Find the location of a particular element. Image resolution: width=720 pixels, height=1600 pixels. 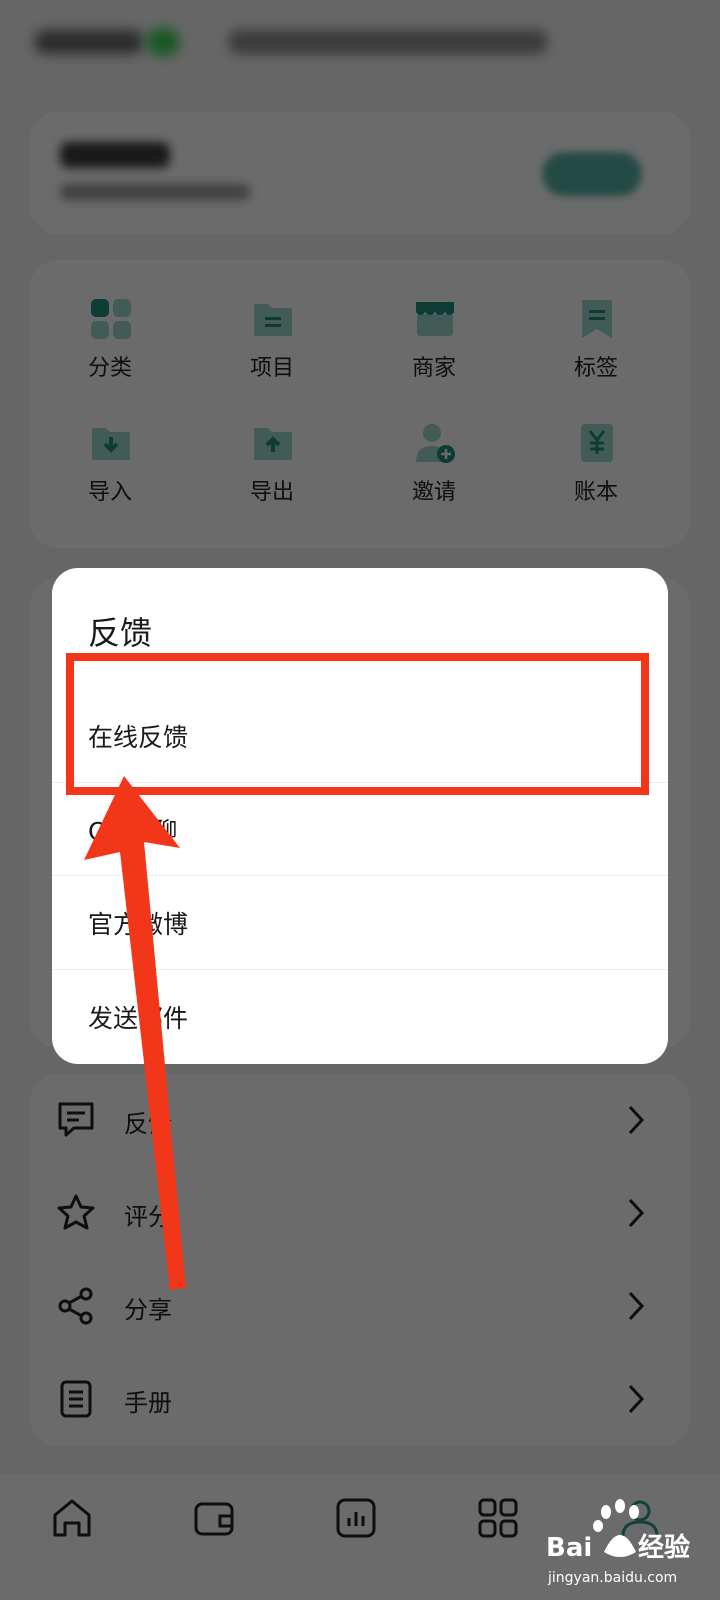

watermark-url: jingyan.baidu.com is located at coordinates (613, 1578).